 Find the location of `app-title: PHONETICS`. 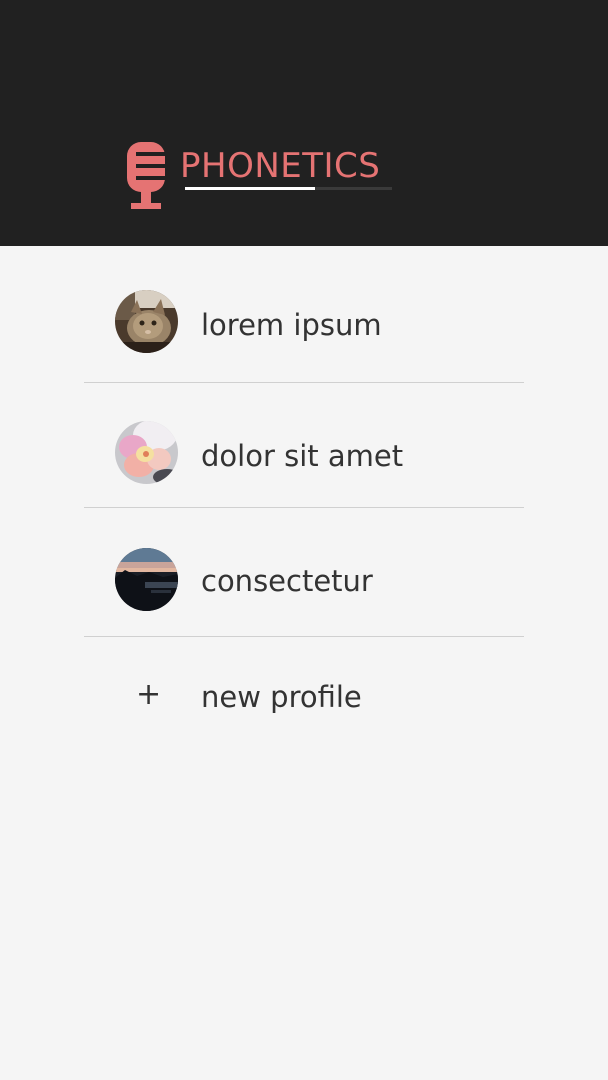

app-title: PHONETICS is located at coordinates (280, 166).